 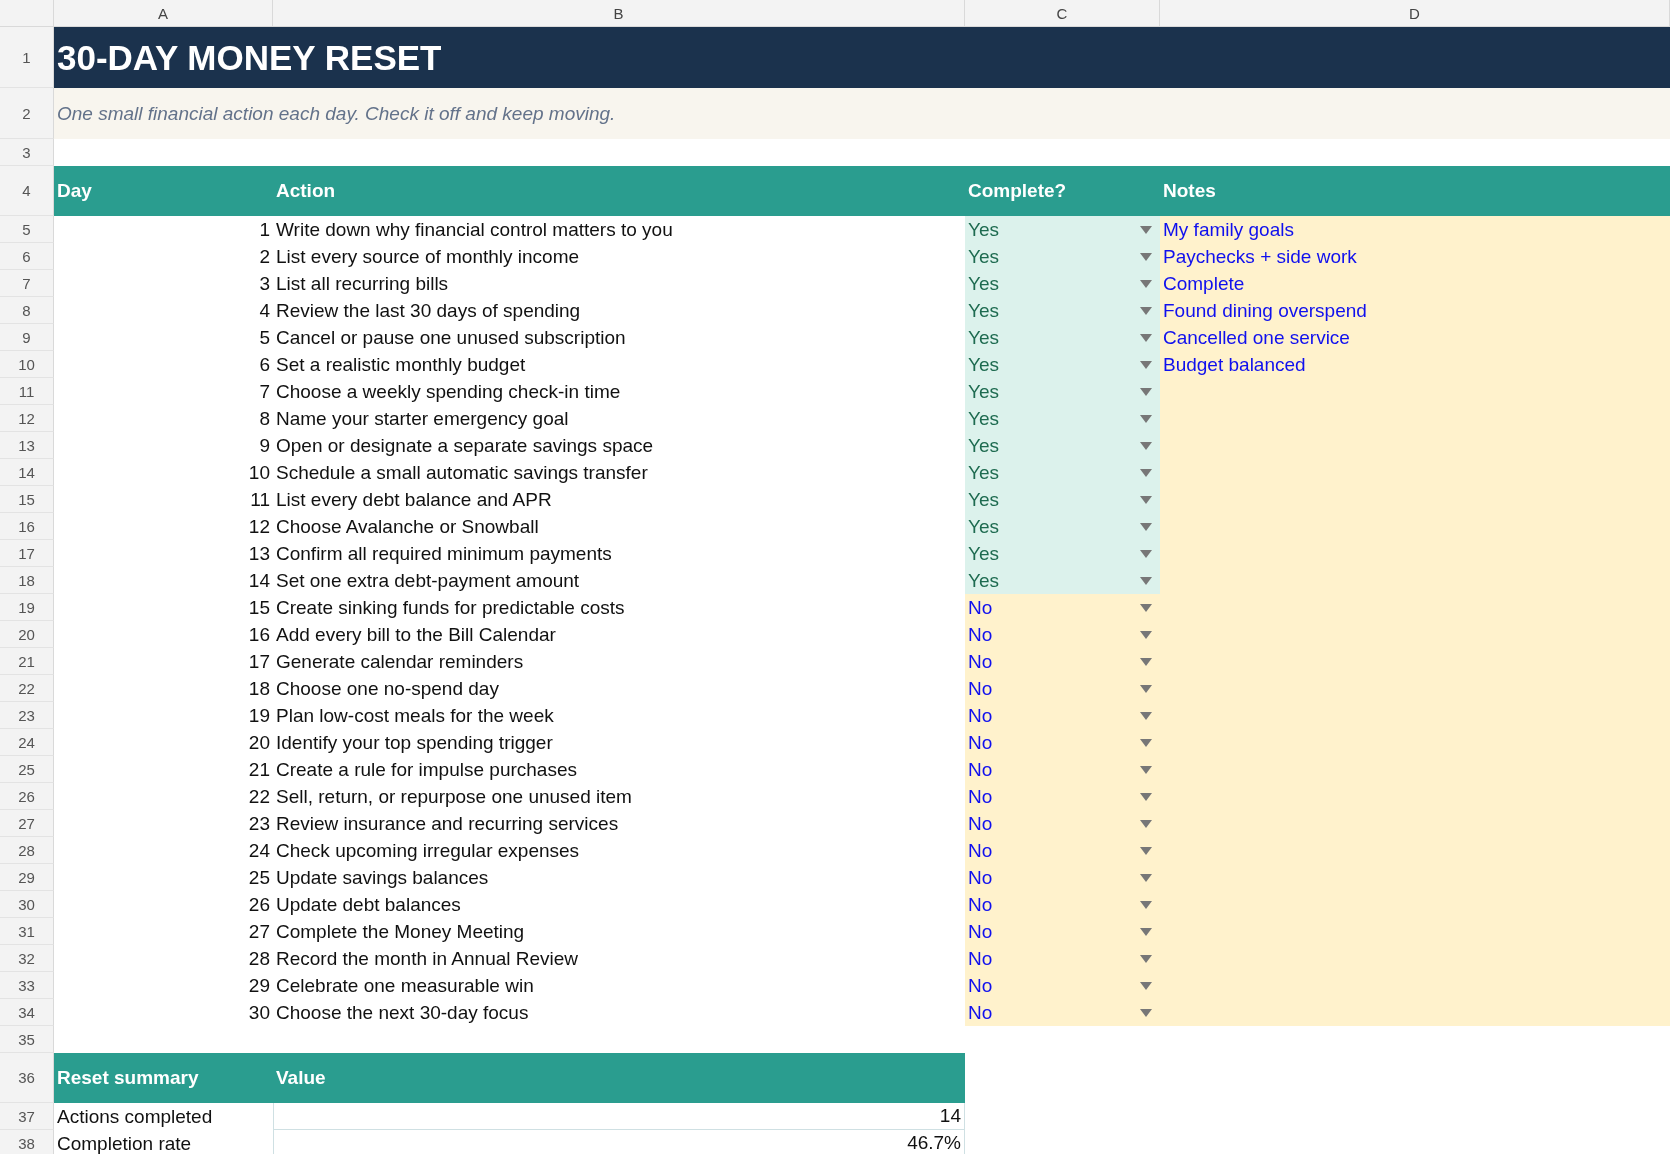 What do you see at coordinates (27, 1116) in the screenshot?
I see `row-number: 37` at bounding box center [27, 1116].